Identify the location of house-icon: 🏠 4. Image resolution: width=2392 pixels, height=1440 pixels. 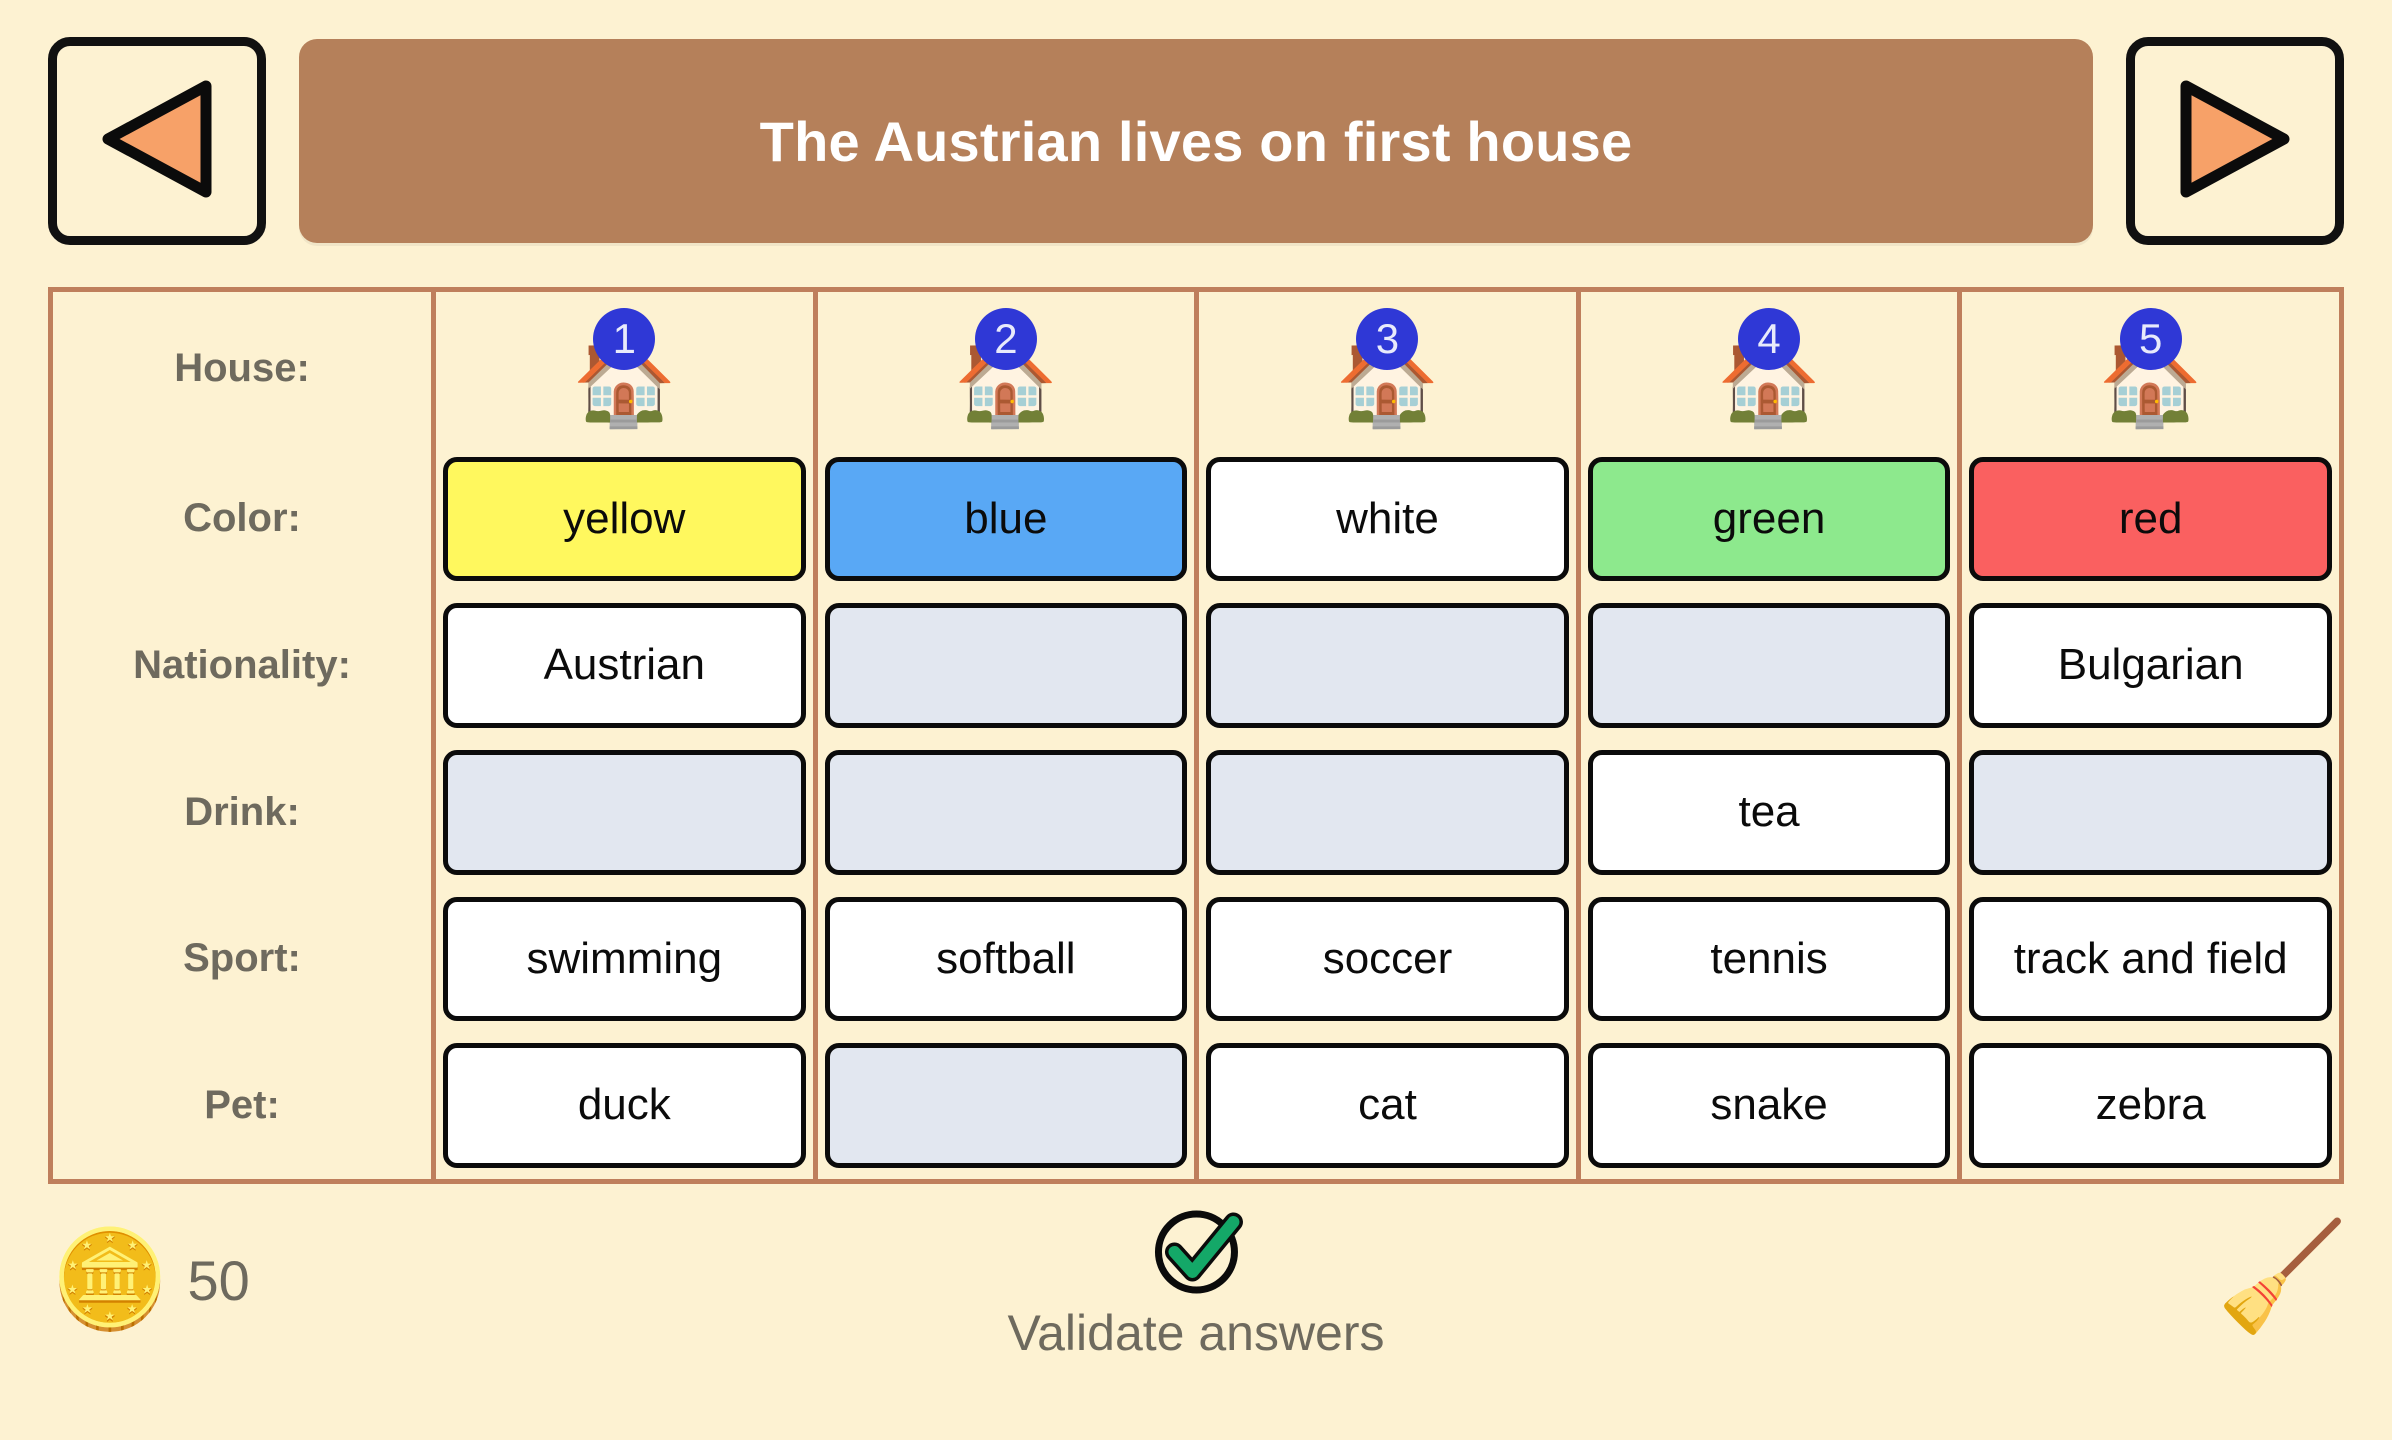
(1769, 365).